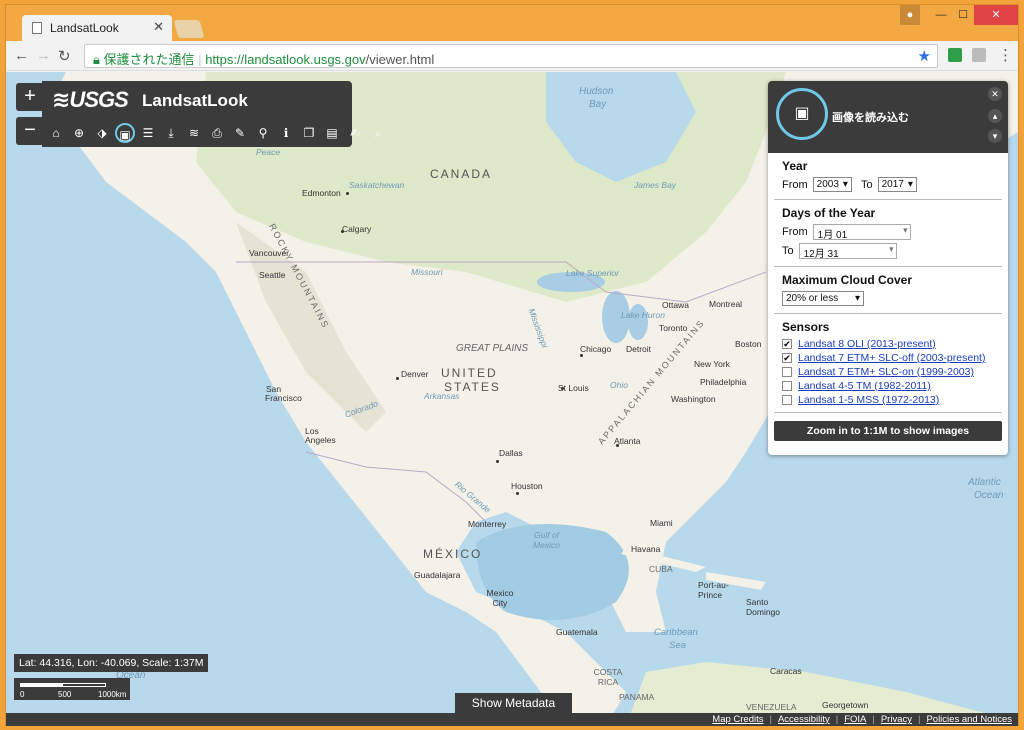 The image size is (1024, 730). I want to click on bookmark-star-icon: ★, so click(924, 56).